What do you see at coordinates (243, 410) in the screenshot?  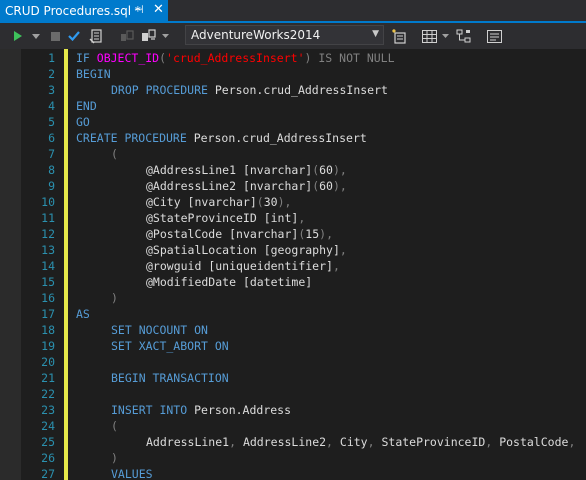 I see `code-token: Person.Address` at bounding box center [243, 410].